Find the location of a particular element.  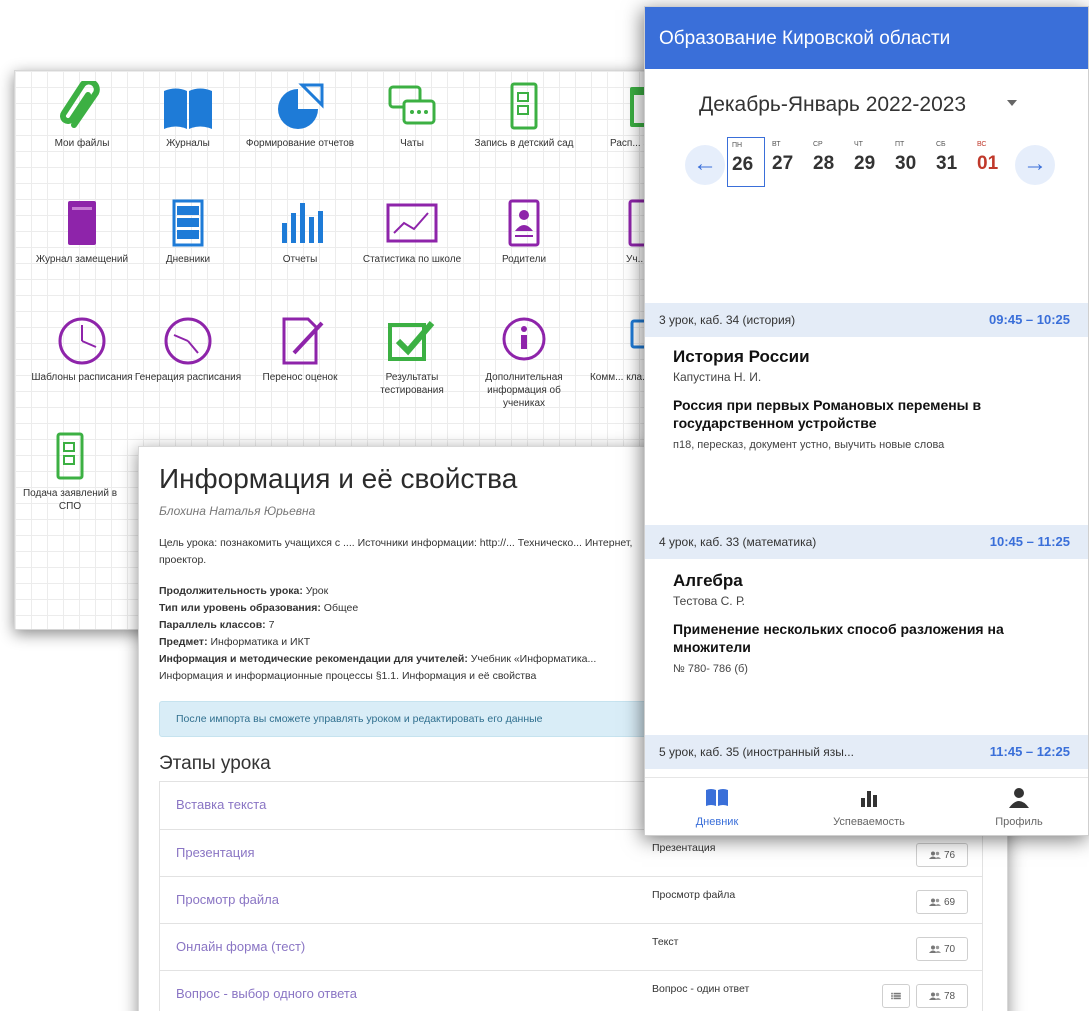

lesson-slot: 4 урок, каб. 33 (математика) is located at coordinates (738, 542).